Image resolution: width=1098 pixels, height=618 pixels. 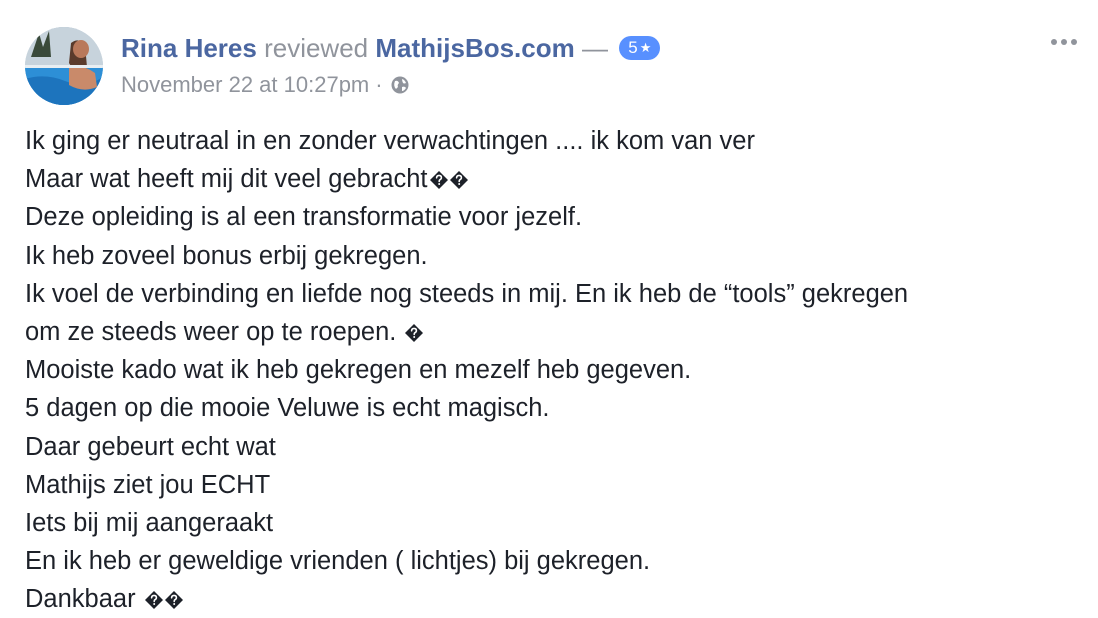 I want to click on post-timestamp-link: November 22 at 10:27pm, so click(x=245, y=84).